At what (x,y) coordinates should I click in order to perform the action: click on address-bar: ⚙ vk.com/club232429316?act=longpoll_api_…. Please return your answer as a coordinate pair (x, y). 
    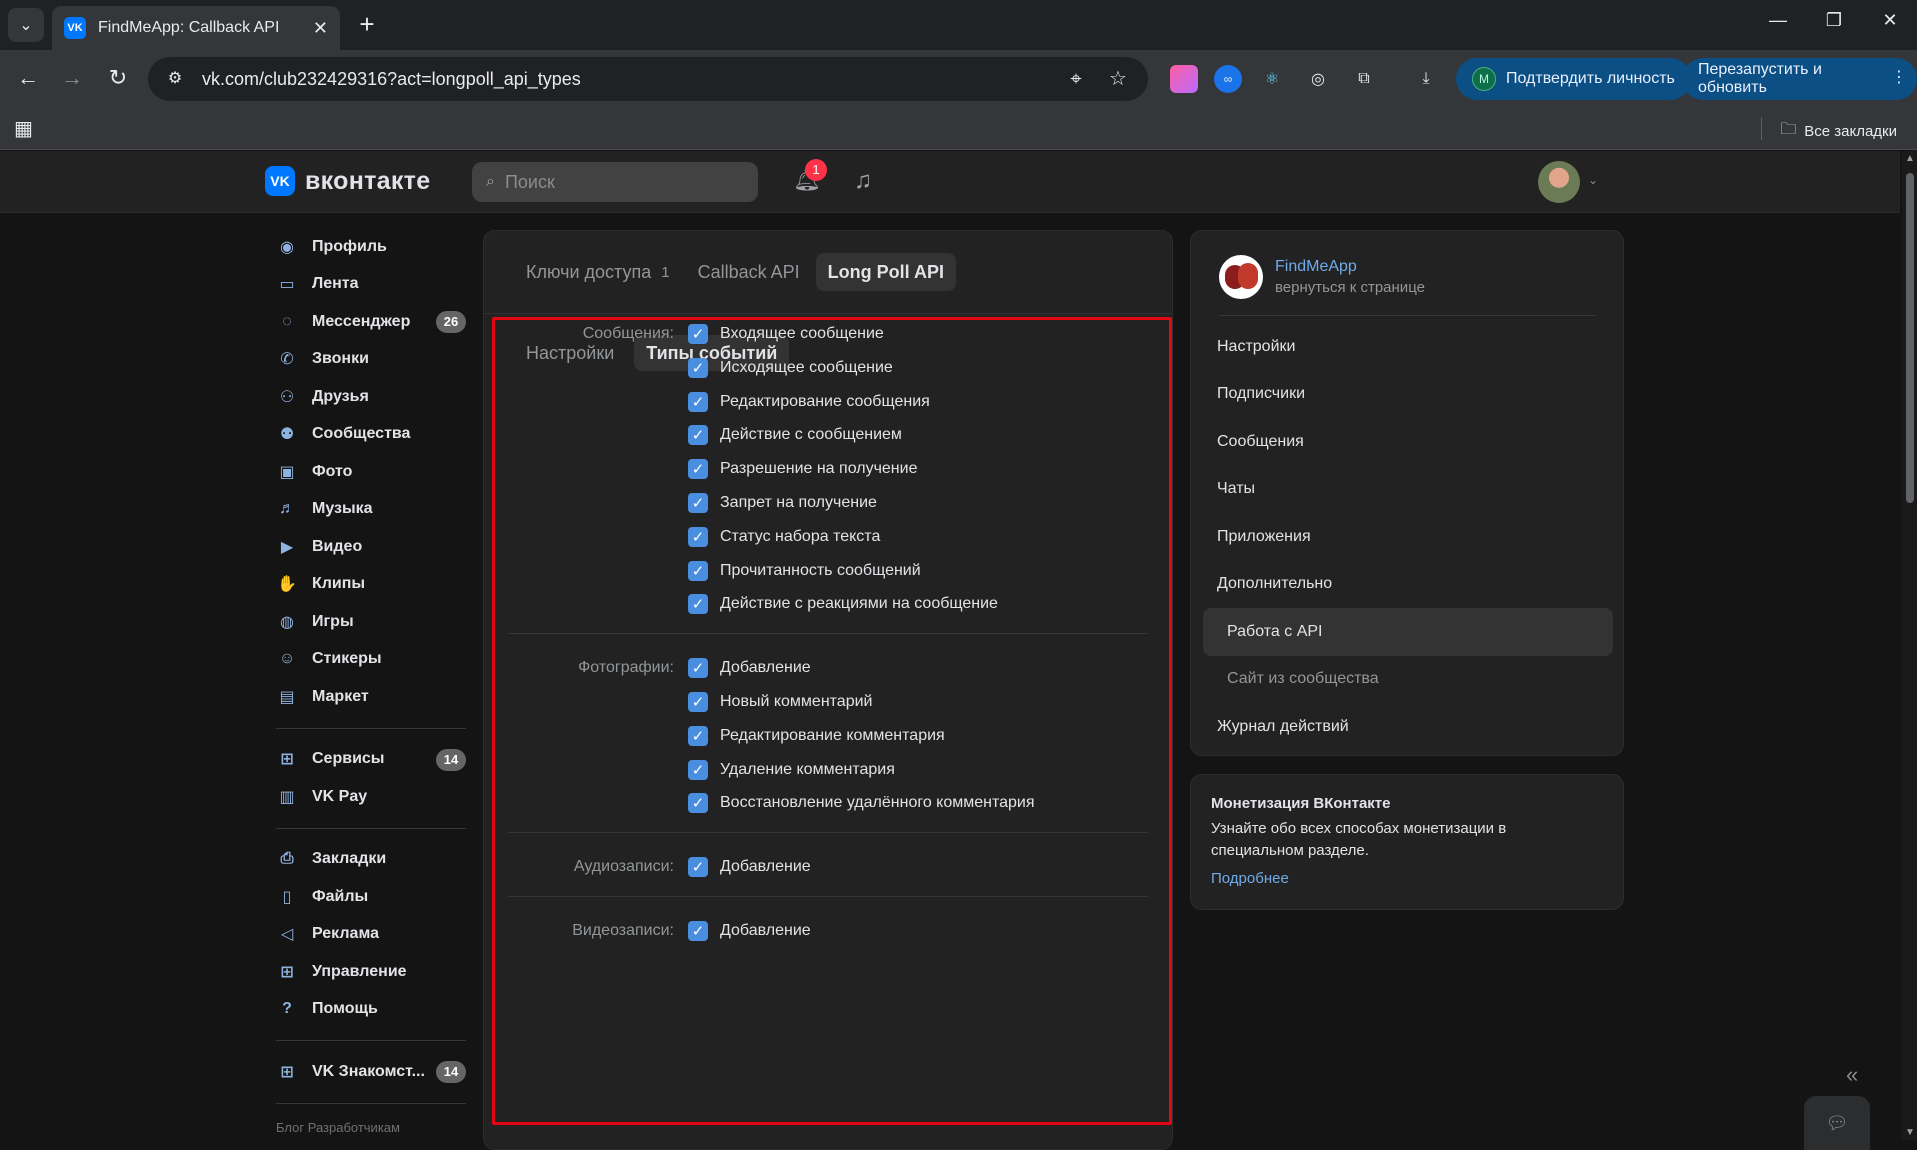
    Looking at the image, I should click on (648, 79).